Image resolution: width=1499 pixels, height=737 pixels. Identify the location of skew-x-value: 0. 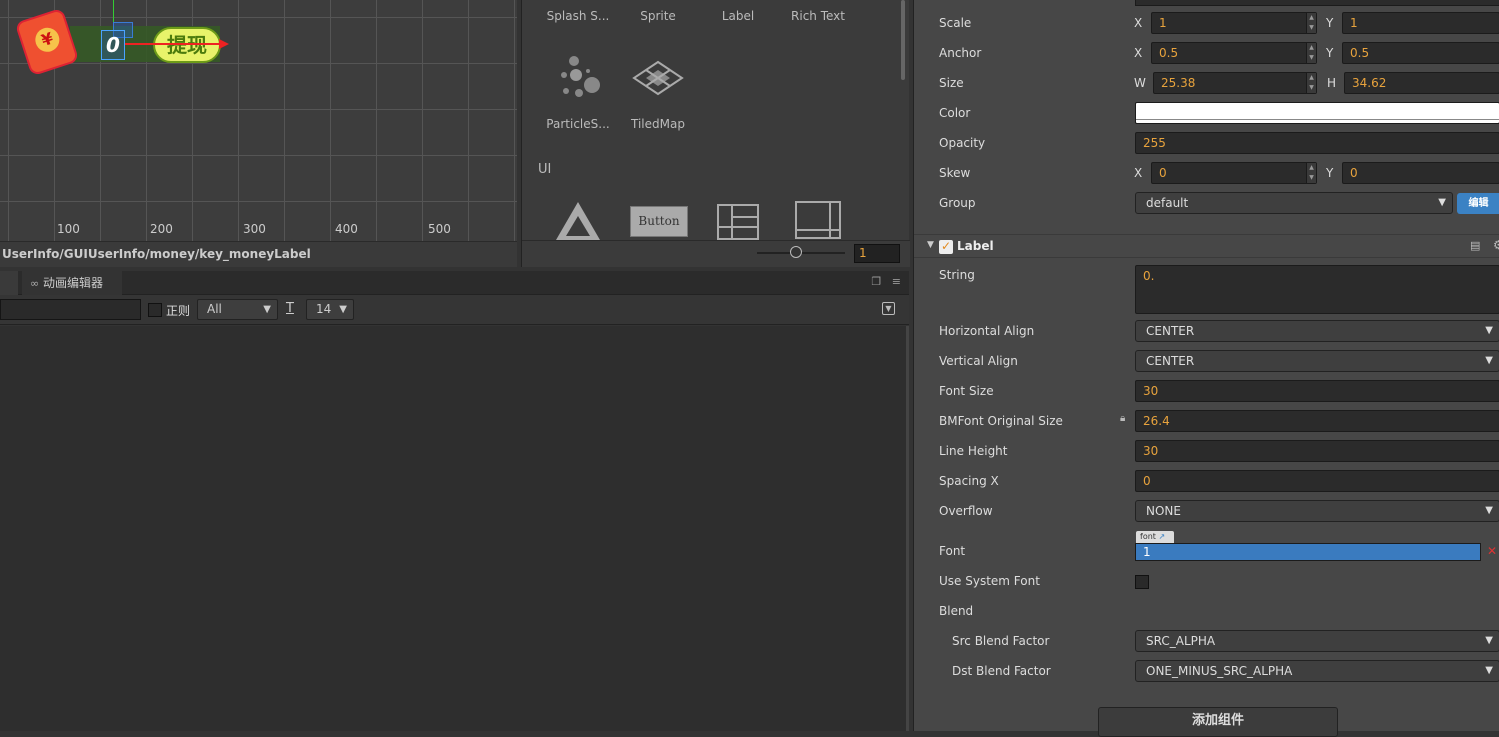
(1163, 173).